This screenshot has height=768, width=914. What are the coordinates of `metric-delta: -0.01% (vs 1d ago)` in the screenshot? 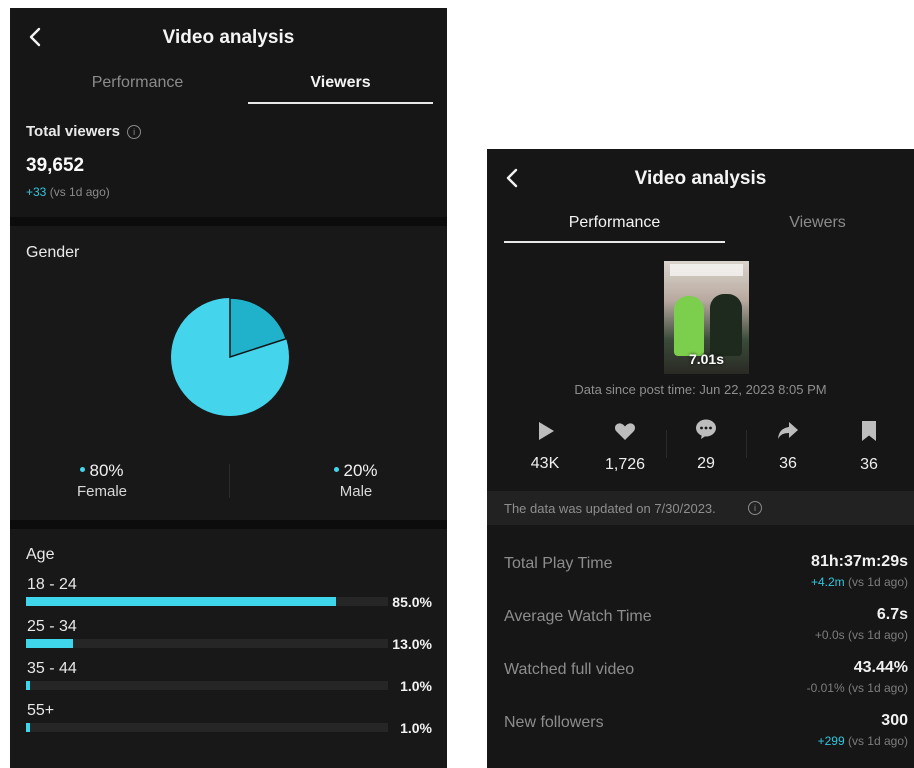 It's located at (857, 688).